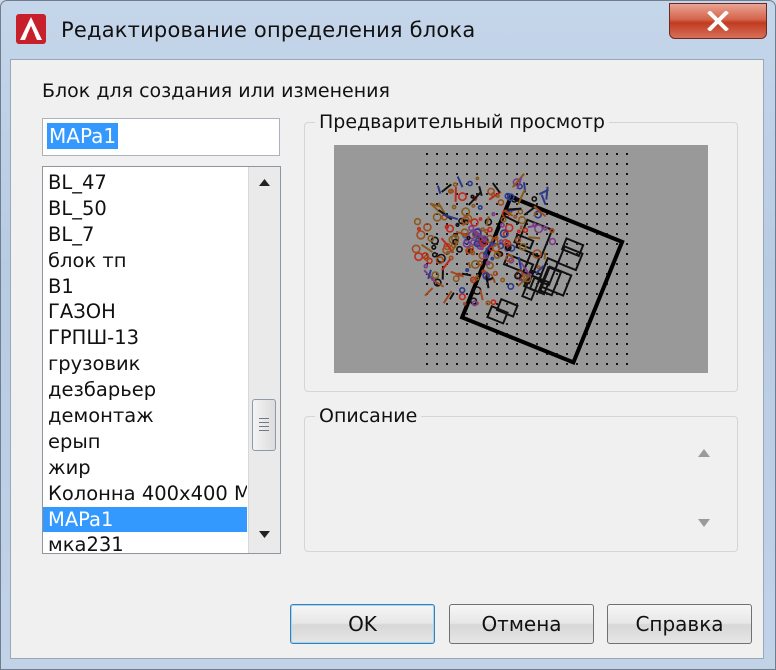 The height and width of the screenshot is (670, 776). What do you see at coordinates (216, 91) in the screenshot?
I see `block-select-label: Блок для создания или изменения` at bounding box center [216, 91].